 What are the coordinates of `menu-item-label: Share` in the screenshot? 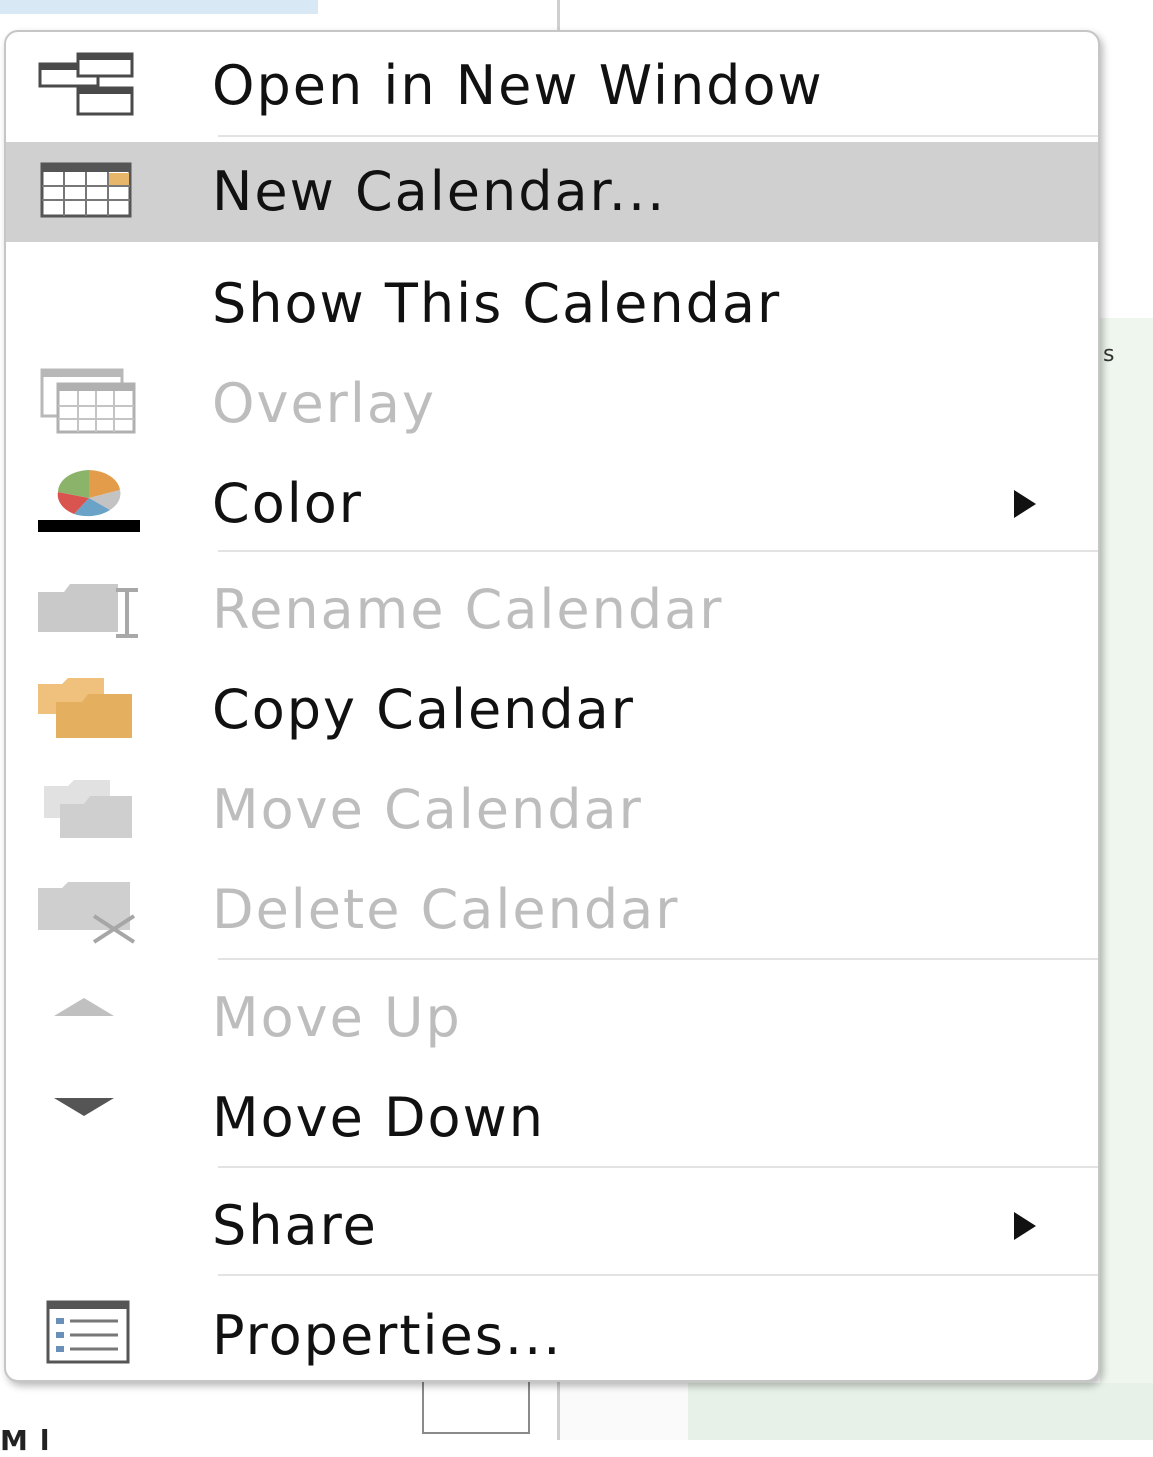 It's located at (295, 1225).